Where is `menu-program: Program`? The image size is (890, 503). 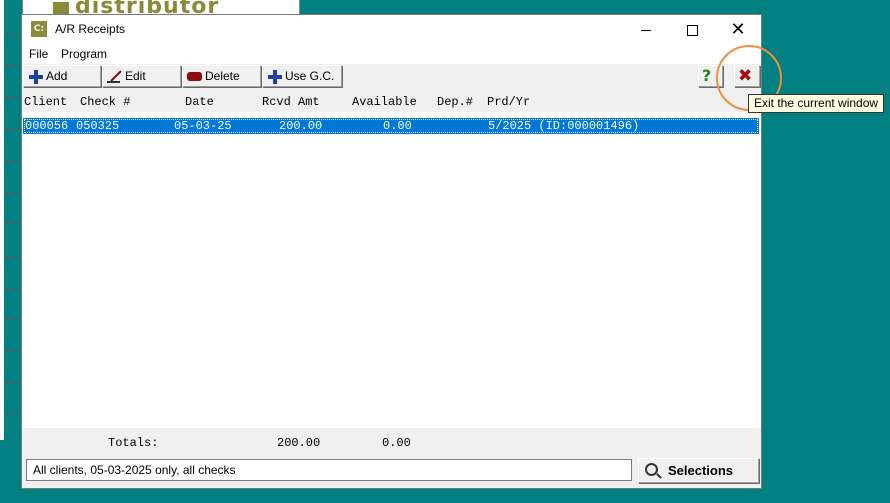
menu-program: Program is located at coordinates (84, 54).